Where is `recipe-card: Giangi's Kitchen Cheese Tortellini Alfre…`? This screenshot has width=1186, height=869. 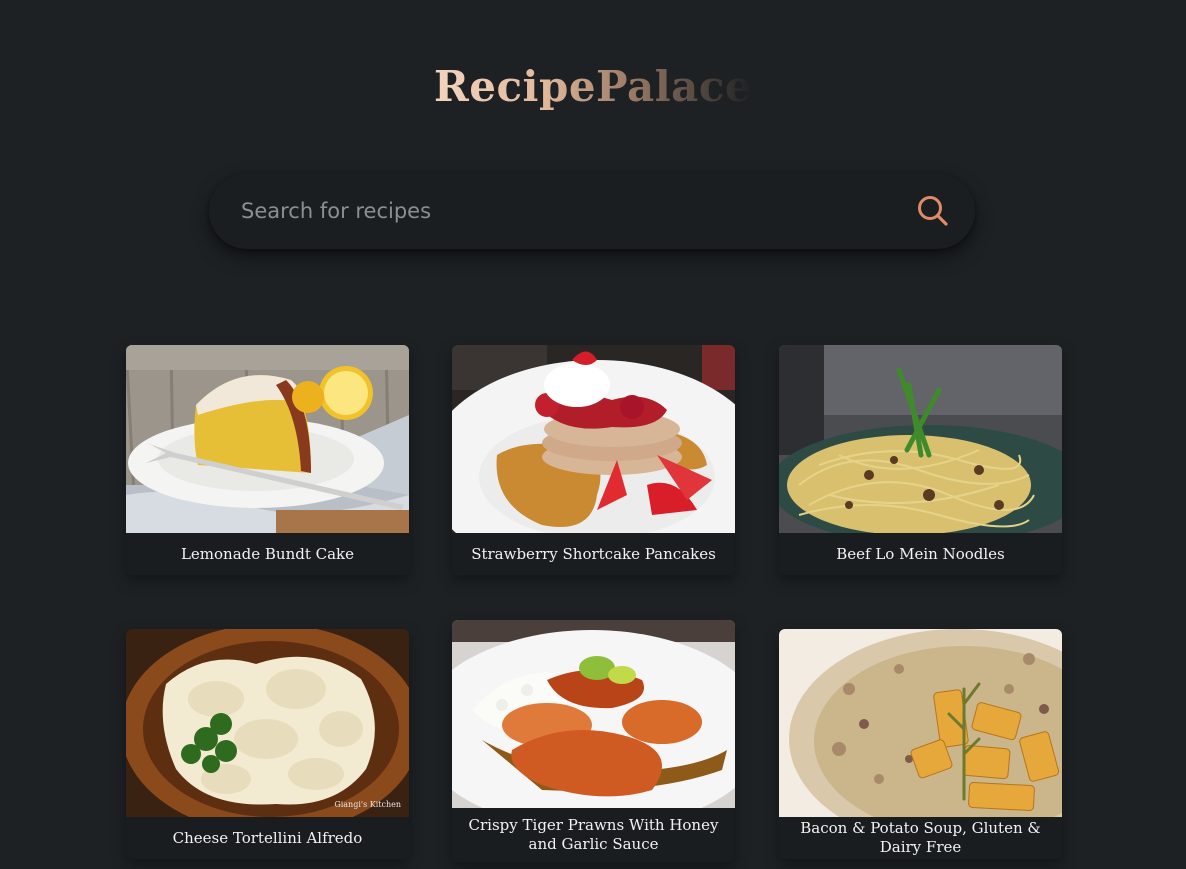
recipe-card: Giangi's Kitchen Cheese Tortellini Alfre… is located at coordinates (267, 744).